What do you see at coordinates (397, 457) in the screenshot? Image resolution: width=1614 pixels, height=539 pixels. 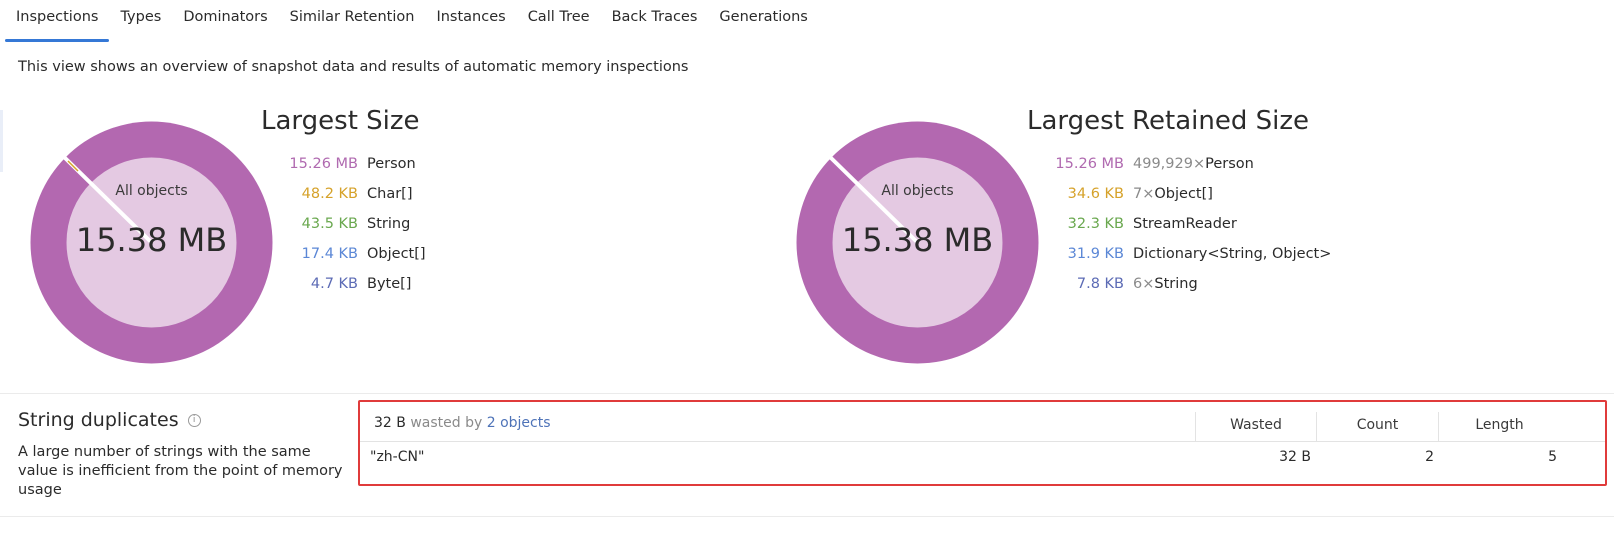 I see `string-value-cell: "zh-CN"` at bounding box center [397, 457].